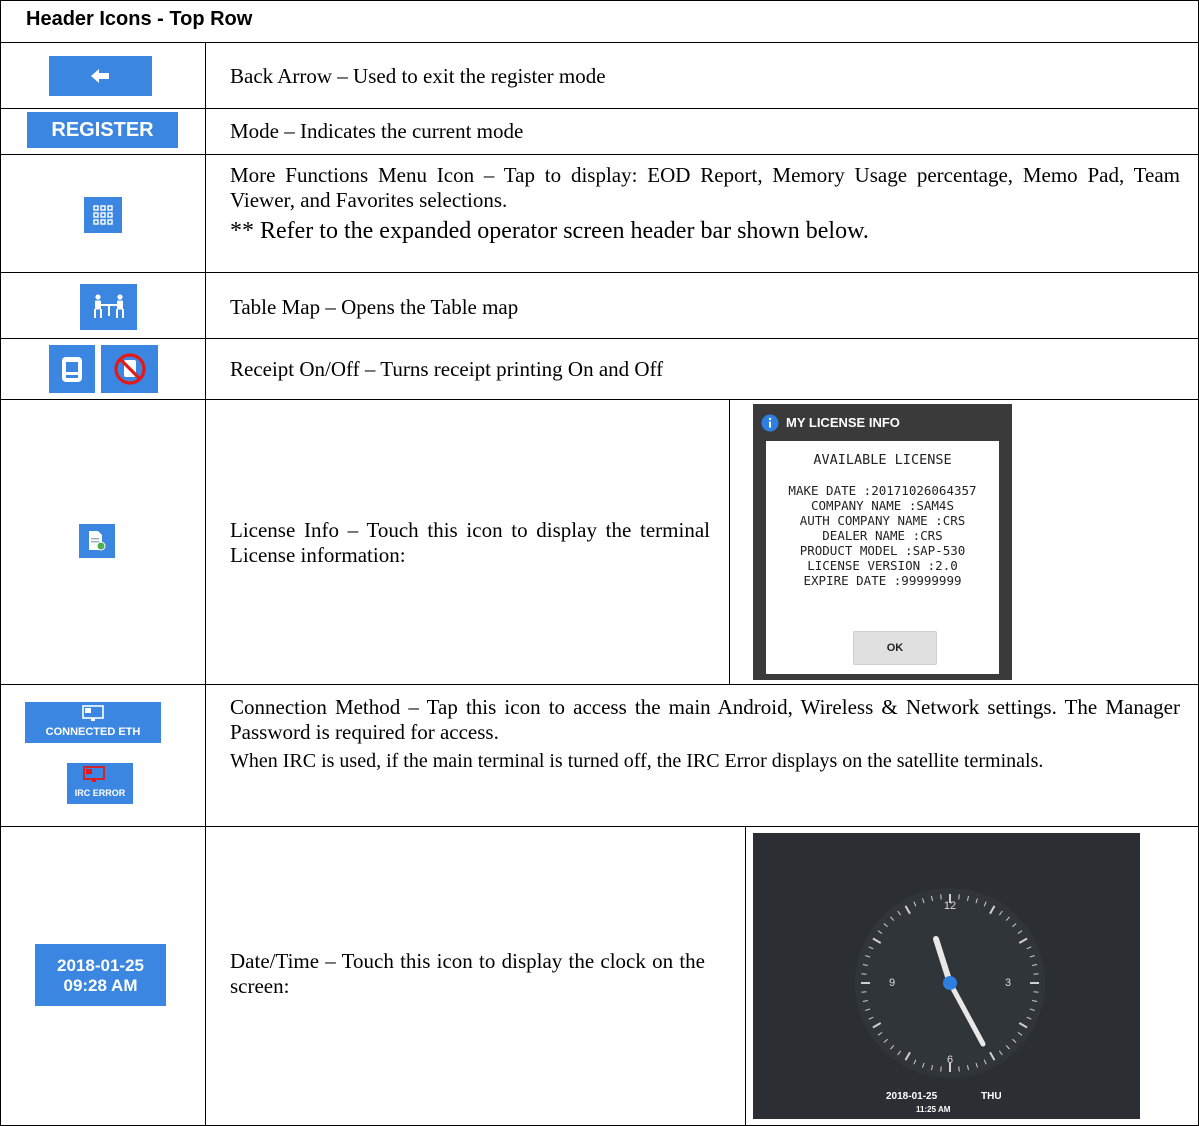 This screenshot has height=1126, width=1199. I want to click on analog-clock-face, so click(950, 983).